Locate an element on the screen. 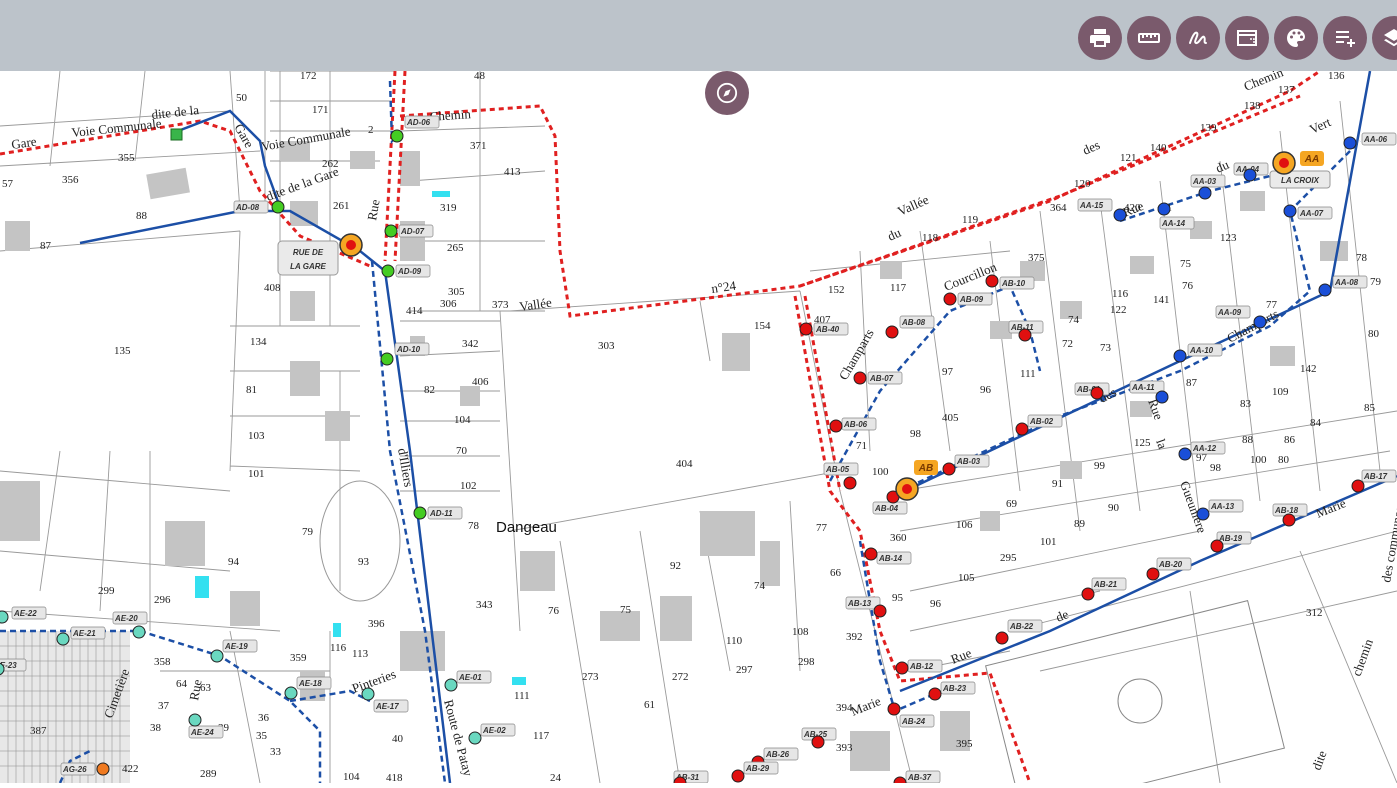  network-node: AD-11 is located at coordinates (438, 513).